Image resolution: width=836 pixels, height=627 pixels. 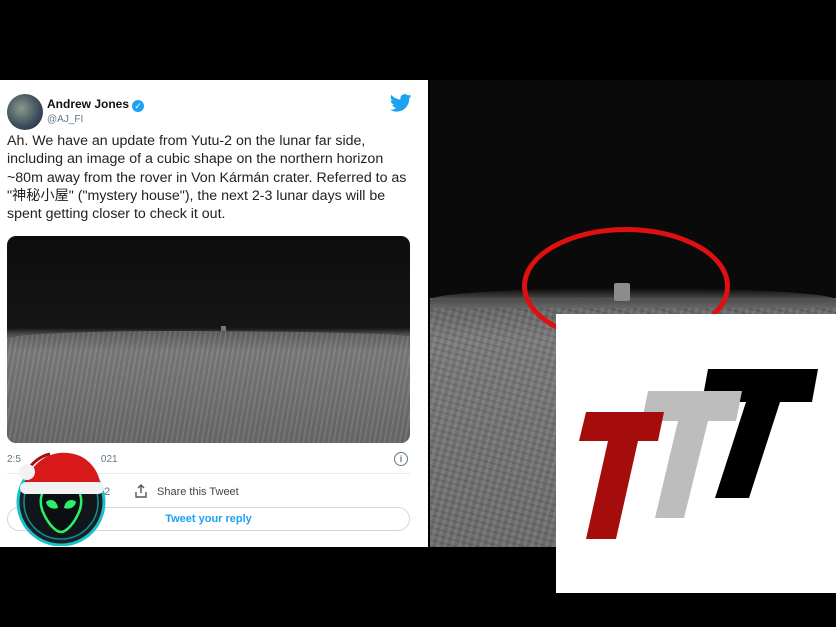 I want to click on avatar, so click(x=25, y=112).